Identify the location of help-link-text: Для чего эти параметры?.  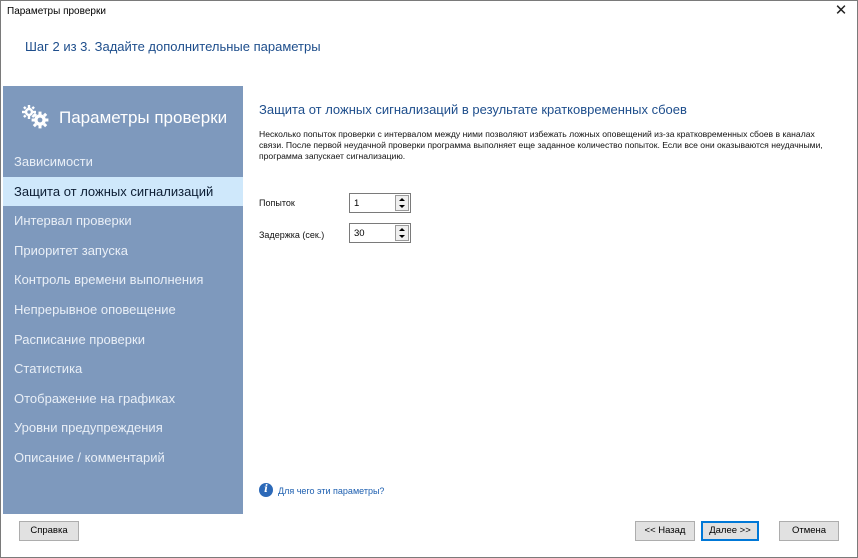
(331, 491).